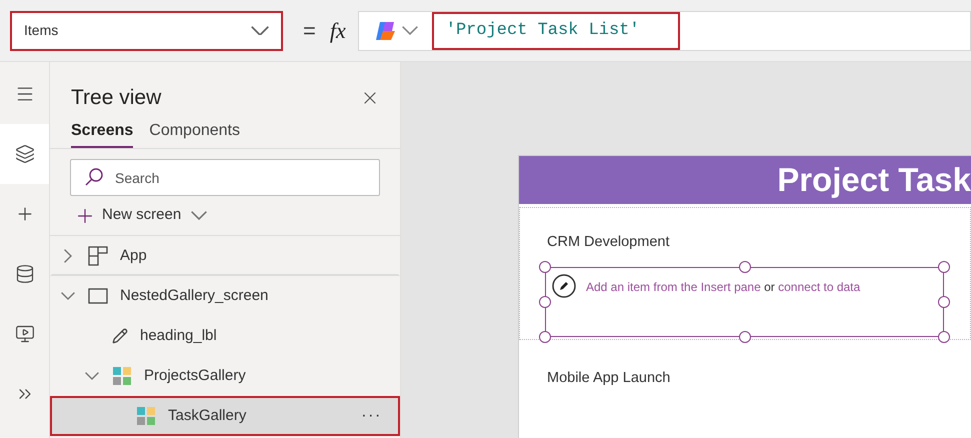 This screenshot has width=971, height=438. I want to click on tree-item: TaskGallery ···, so click(225, 416).